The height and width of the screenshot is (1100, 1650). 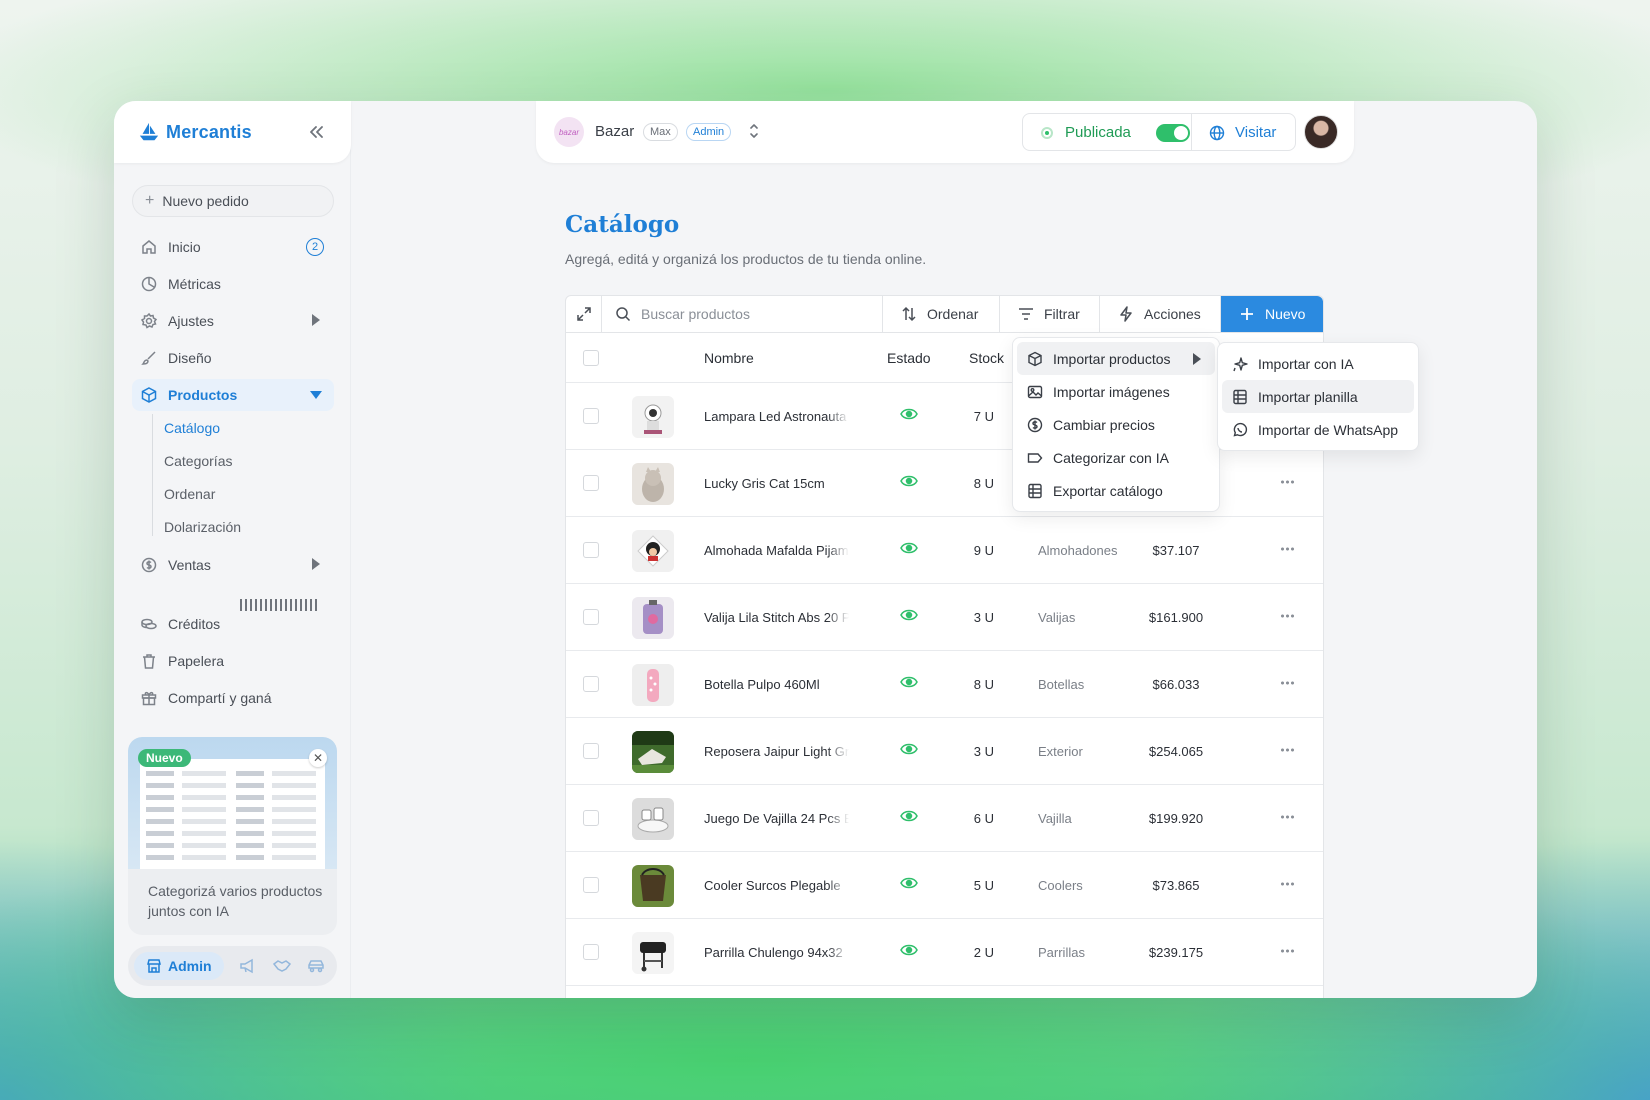 I want to click on header-name: Nombre, so click(x=729, y=358).